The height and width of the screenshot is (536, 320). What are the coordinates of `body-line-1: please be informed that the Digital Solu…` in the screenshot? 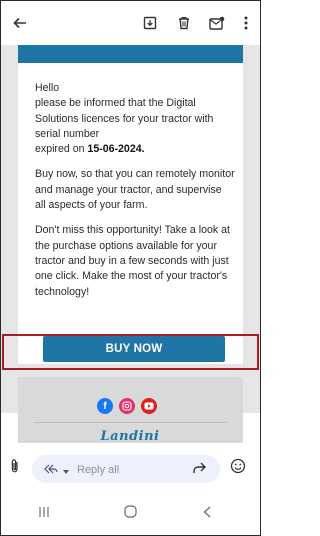 It's located at (124, 118).